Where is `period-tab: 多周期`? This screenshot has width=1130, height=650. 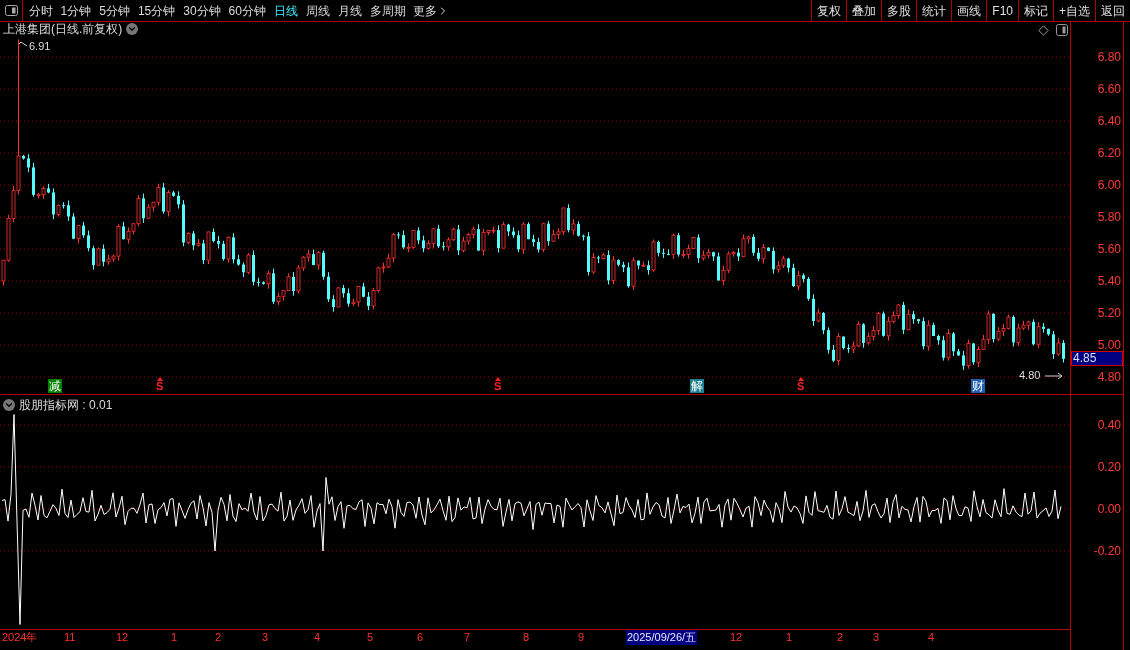
period-tab: 多周期 is located at coordinates (388, 10).